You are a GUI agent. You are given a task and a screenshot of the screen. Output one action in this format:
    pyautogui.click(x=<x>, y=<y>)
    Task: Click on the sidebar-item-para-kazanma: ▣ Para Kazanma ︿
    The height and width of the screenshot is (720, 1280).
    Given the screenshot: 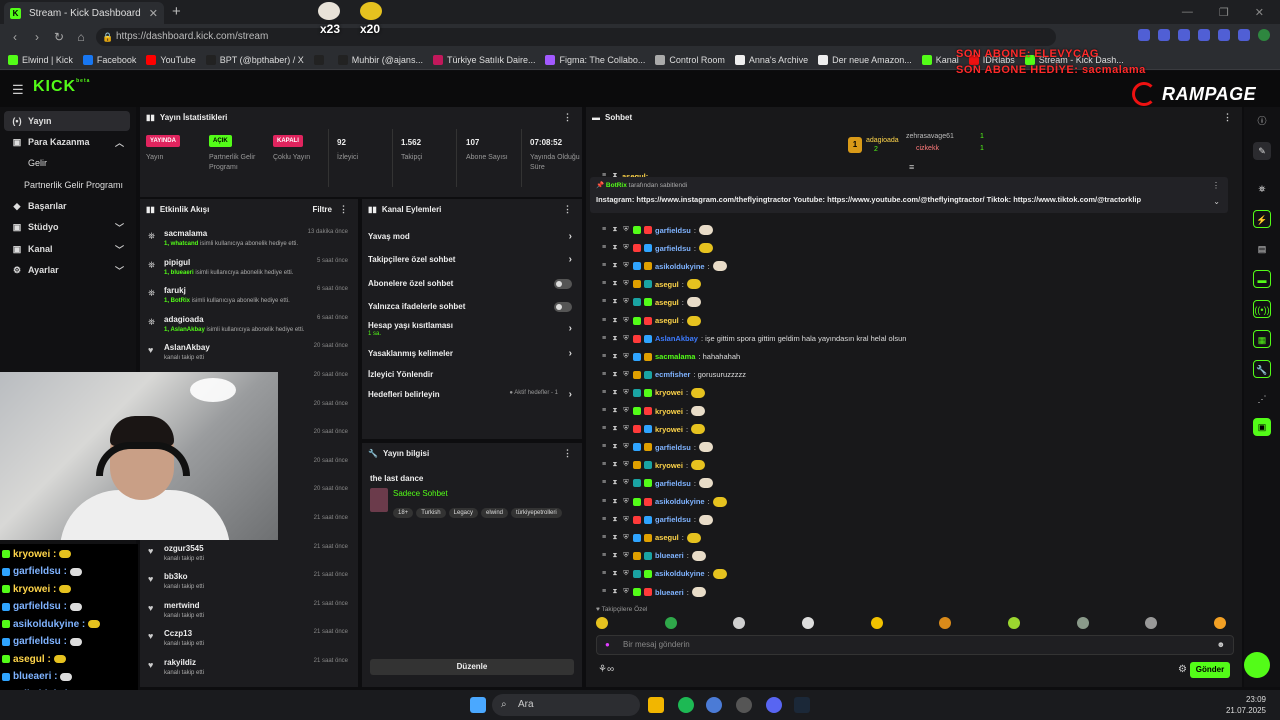 What is the action you would take?
    pyautogui.click(x=67, y=142)
    